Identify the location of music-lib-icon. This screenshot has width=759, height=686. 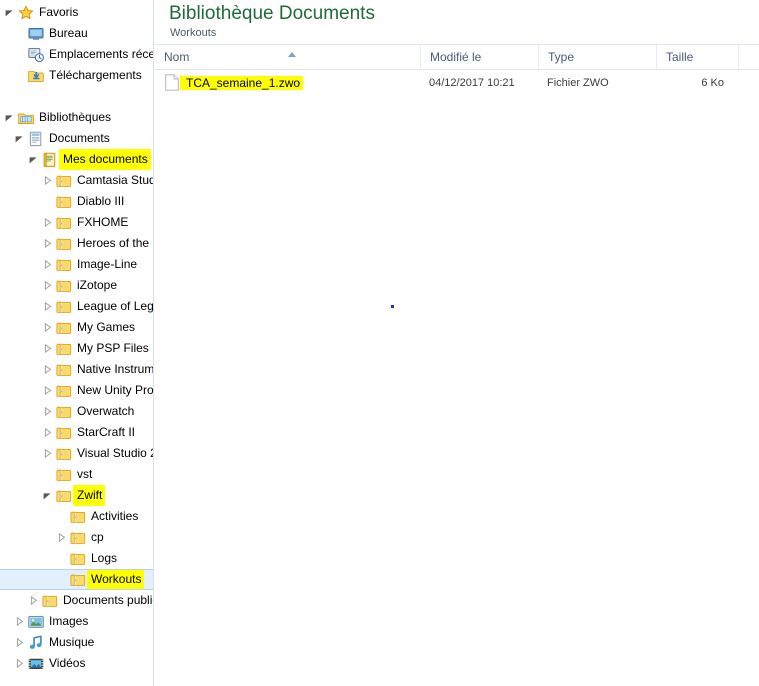
(36, 642).